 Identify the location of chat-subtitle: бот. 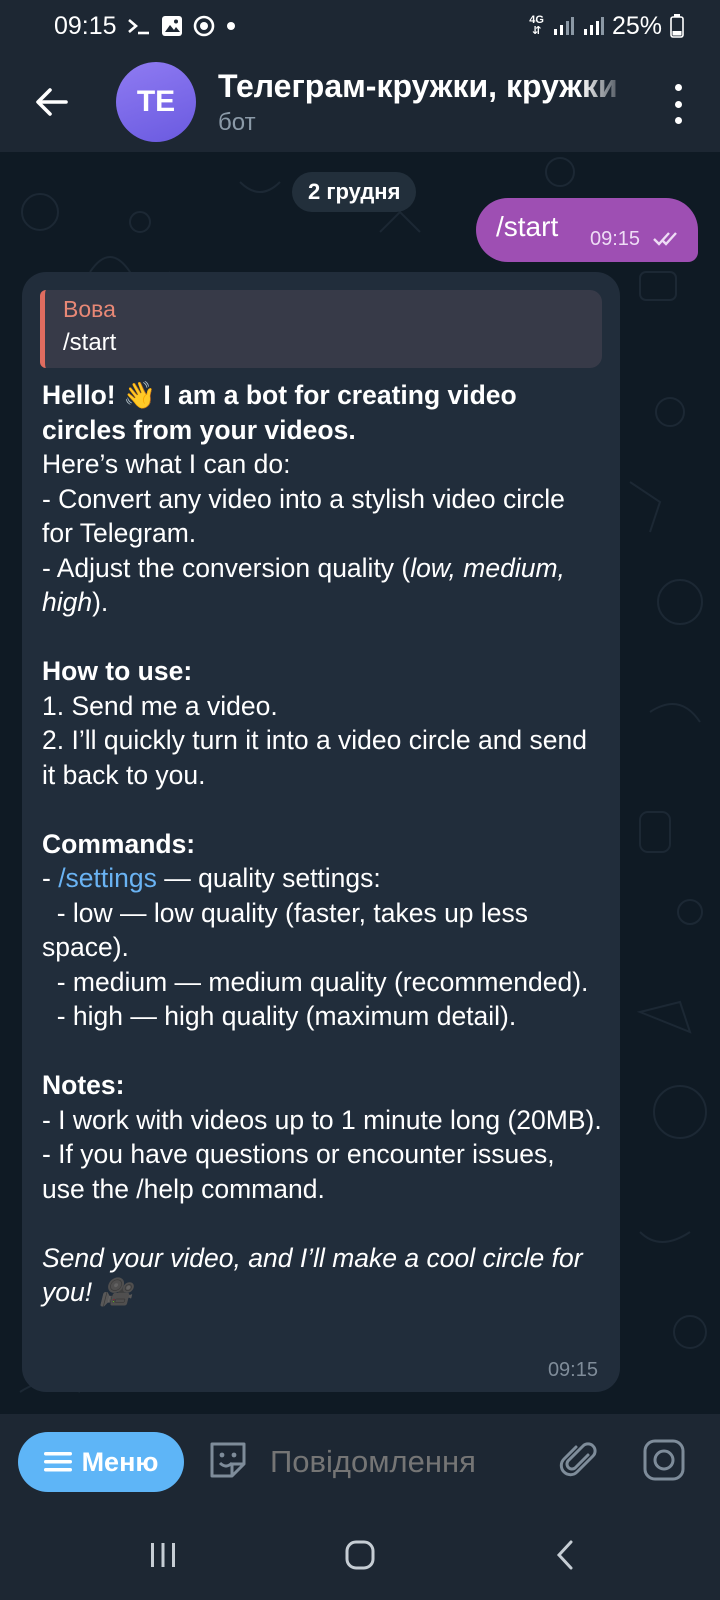
(237, 122).